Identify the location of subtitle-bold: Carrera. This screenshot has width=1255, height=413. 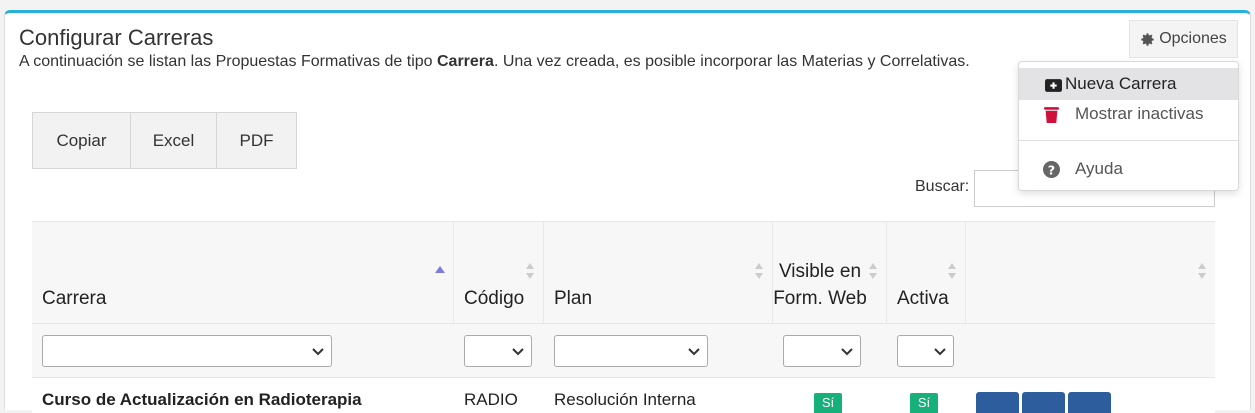
(465, 61).